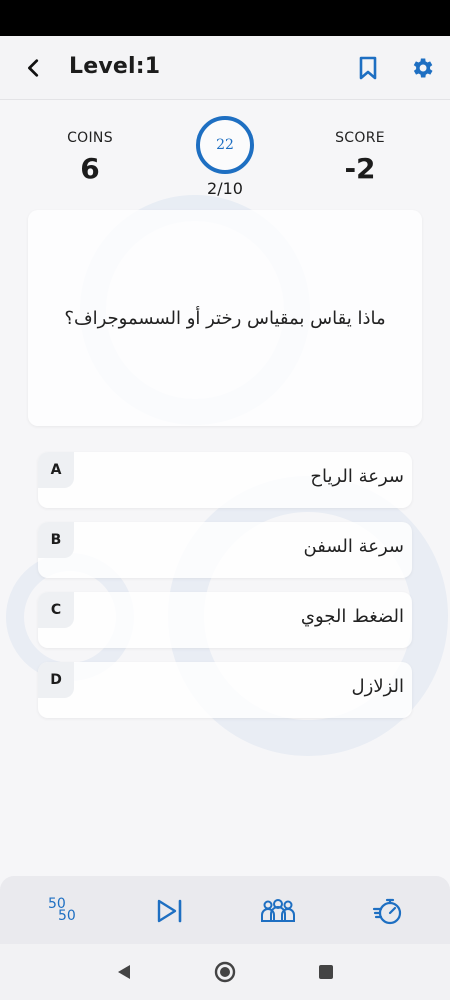 The width and height of the screenshot is (450, 1000). I want to click on timer-value: 22, so click(225, 145).